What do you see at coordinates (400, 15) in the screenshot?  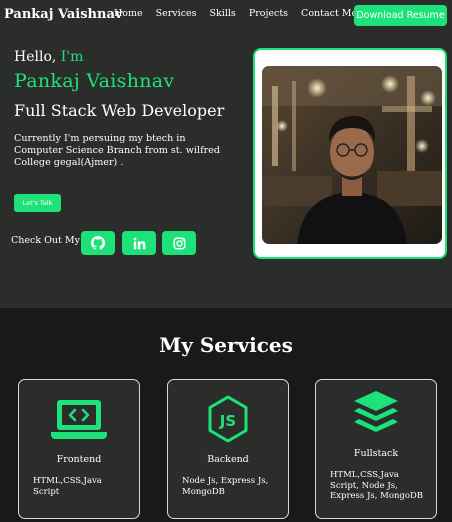 I see `download-resume-button: Download Resume` at bounding box center [400, 15].